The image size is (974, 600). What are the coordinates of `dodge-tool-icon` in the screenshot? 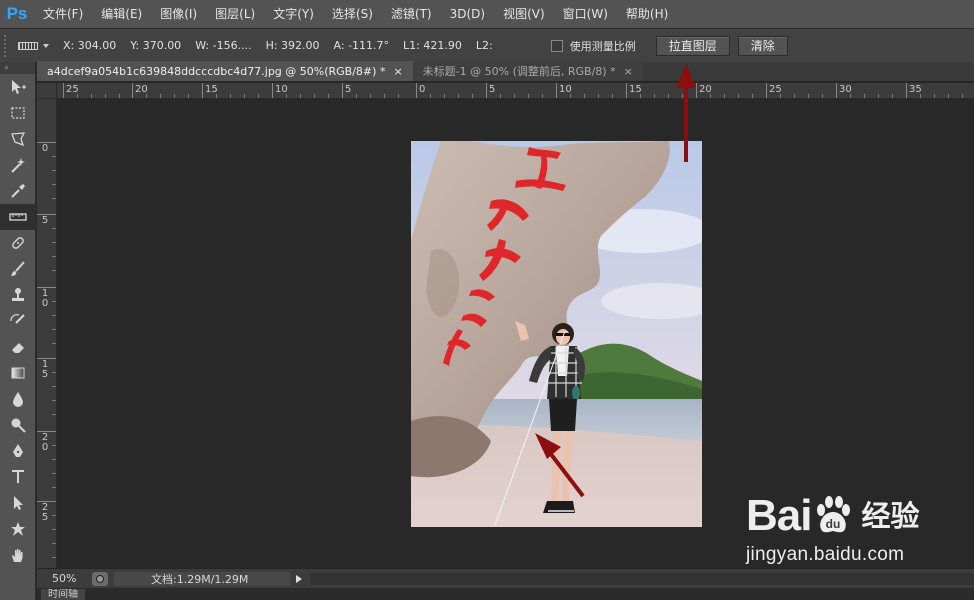 It's located at (18, 425).